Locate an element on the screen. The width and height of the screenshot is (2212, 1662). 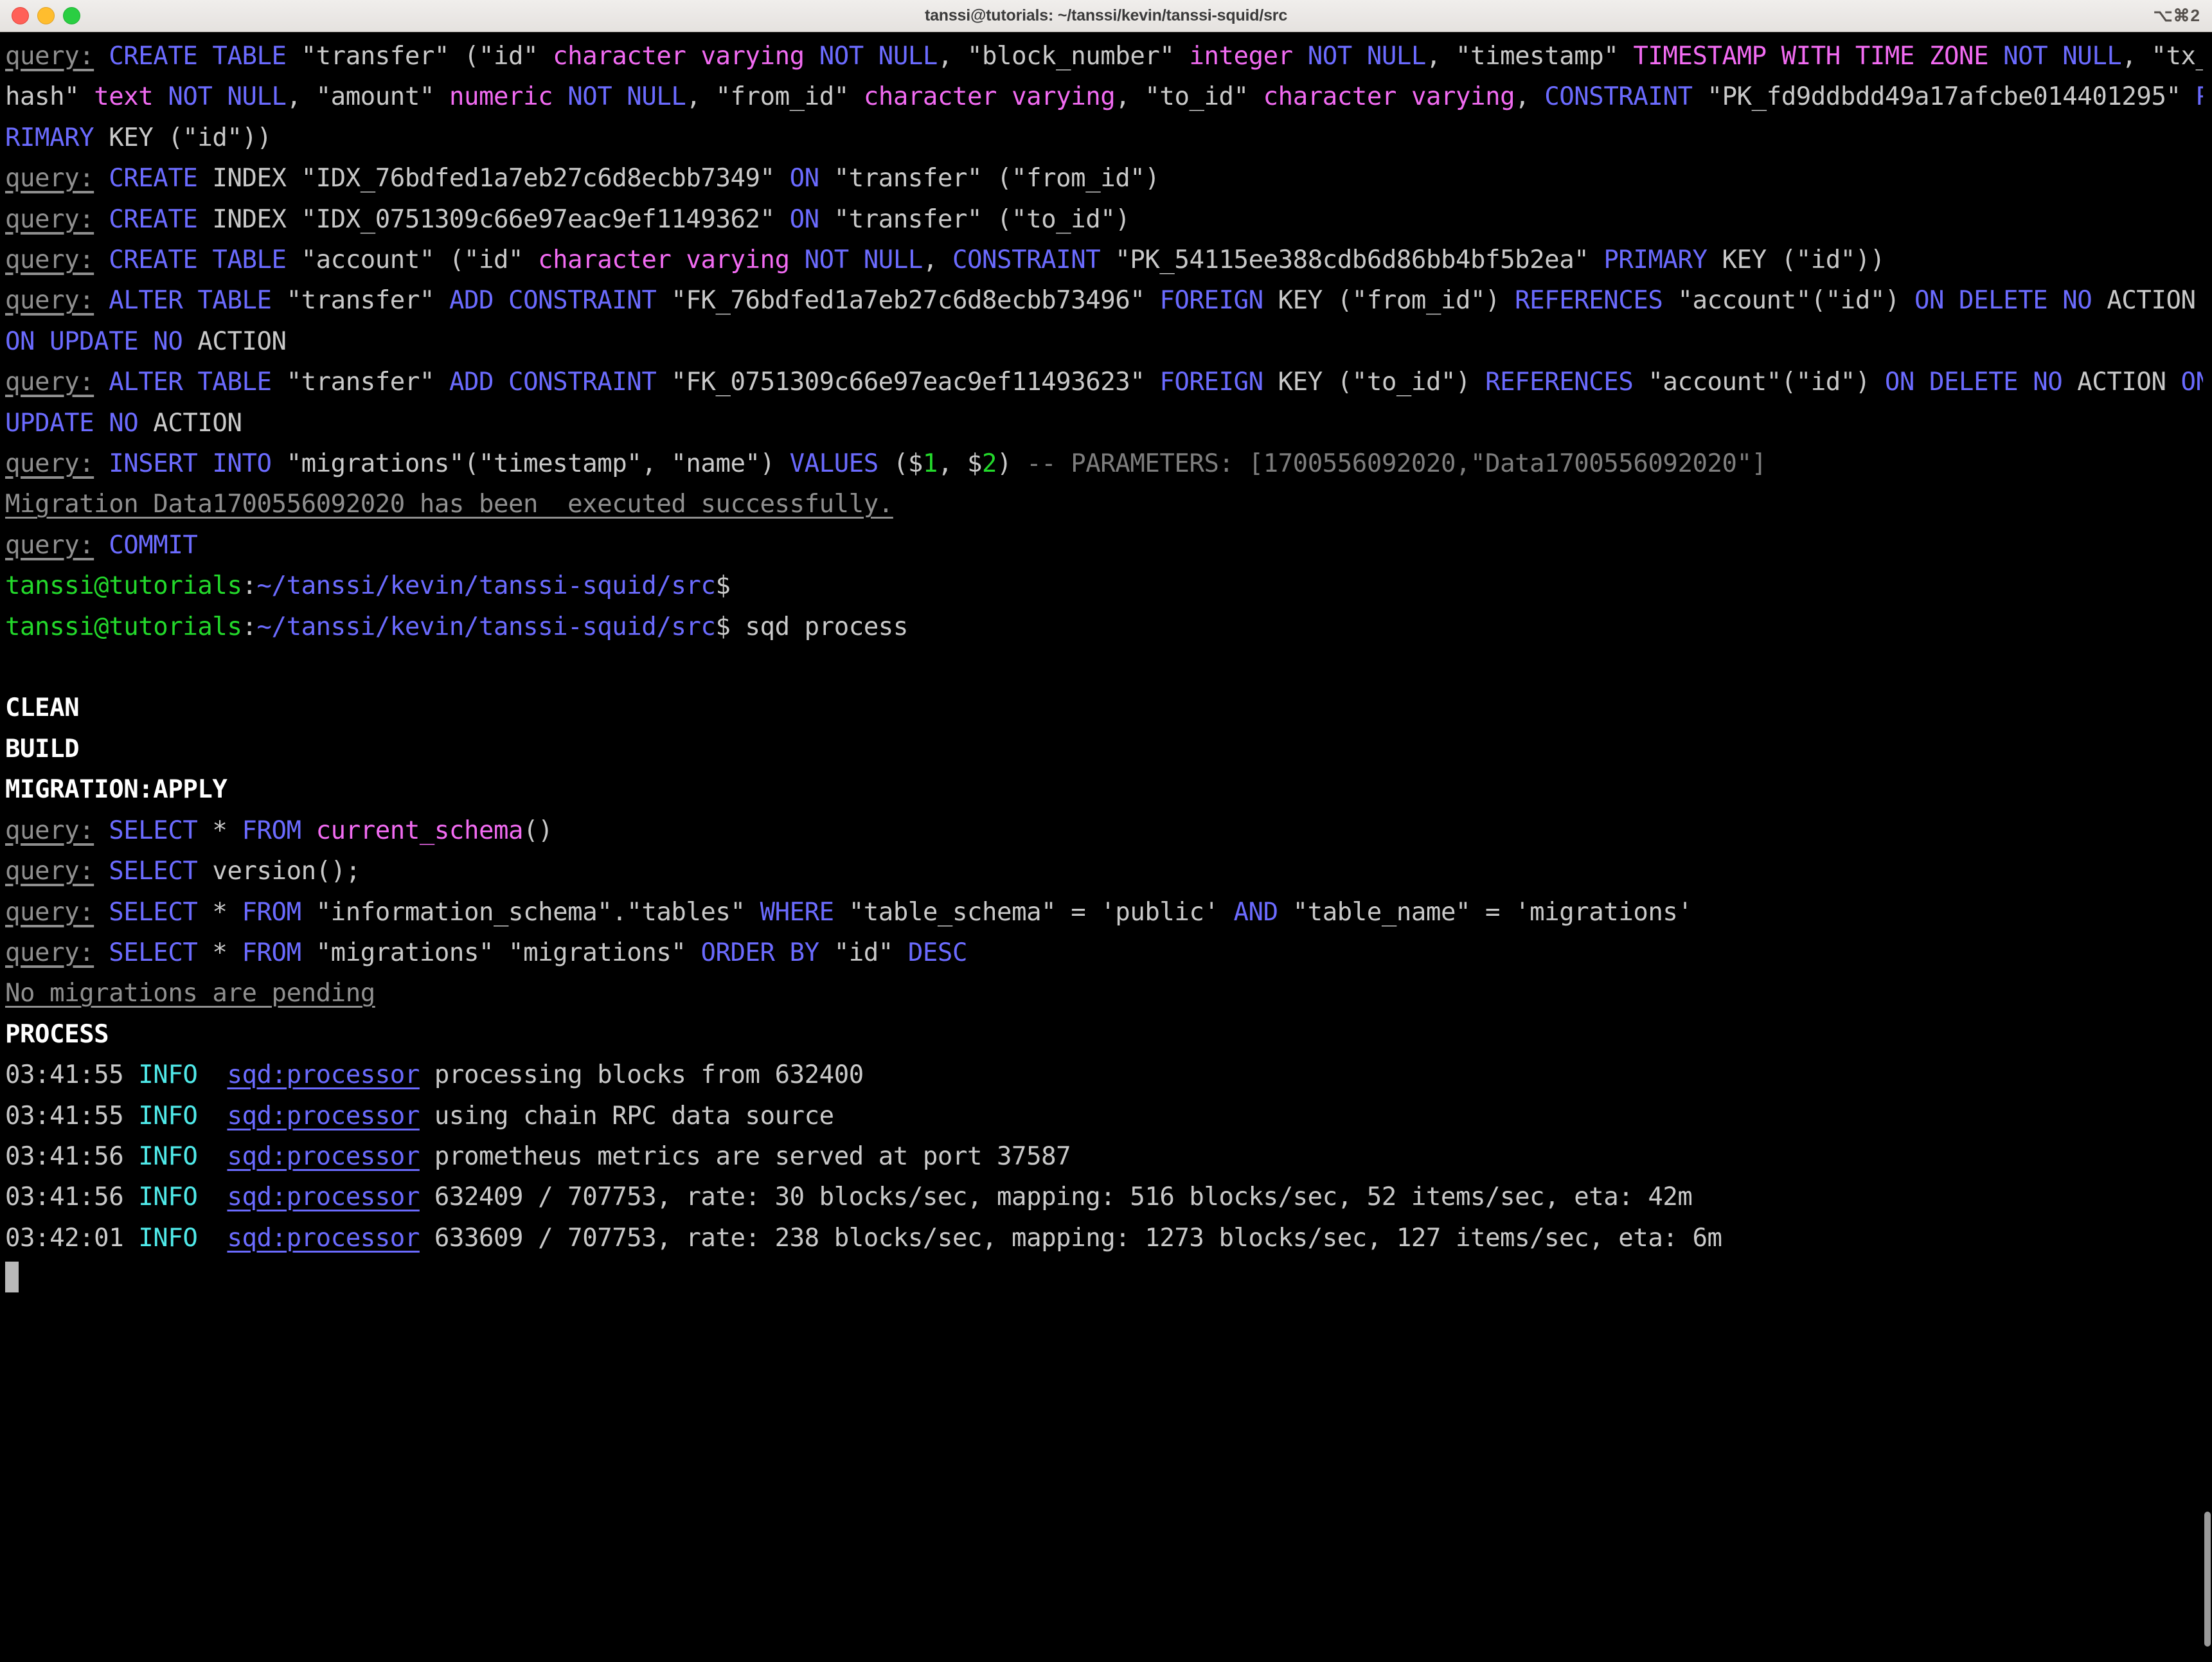
terminal-text-segment: REFERENCES is located at coordinates (1589, 301).